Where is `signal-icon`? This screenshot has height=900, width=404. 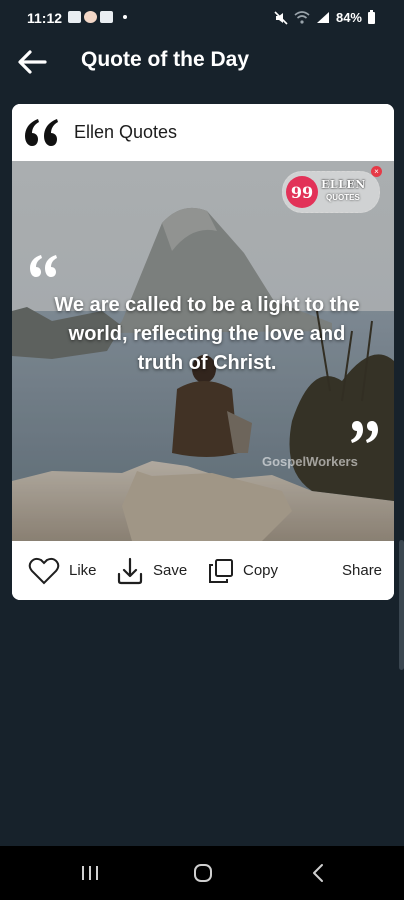
signal-icon is located at coordinates (322, 17).